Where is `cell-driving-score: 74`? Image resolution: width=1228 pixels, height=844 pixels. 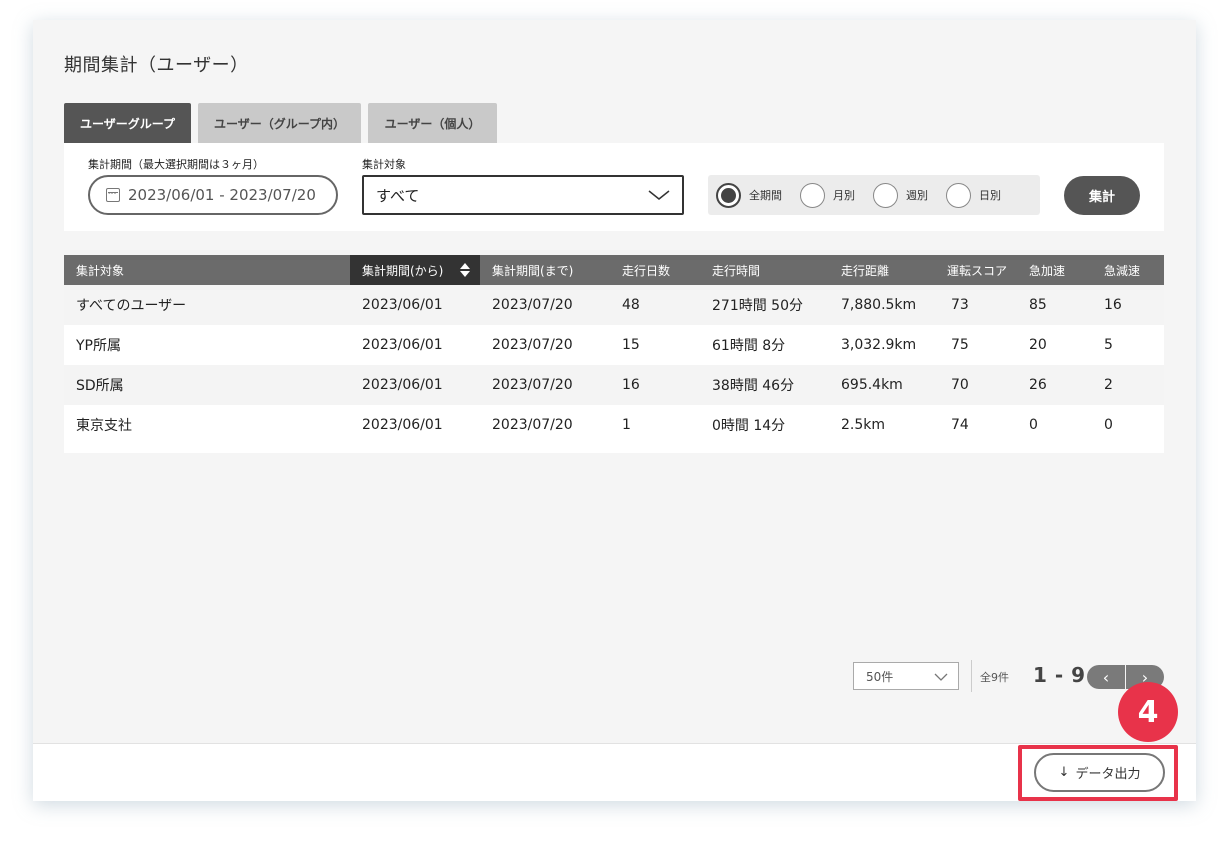 cell-driving-score: 74 is located at coordinates (978, 425).